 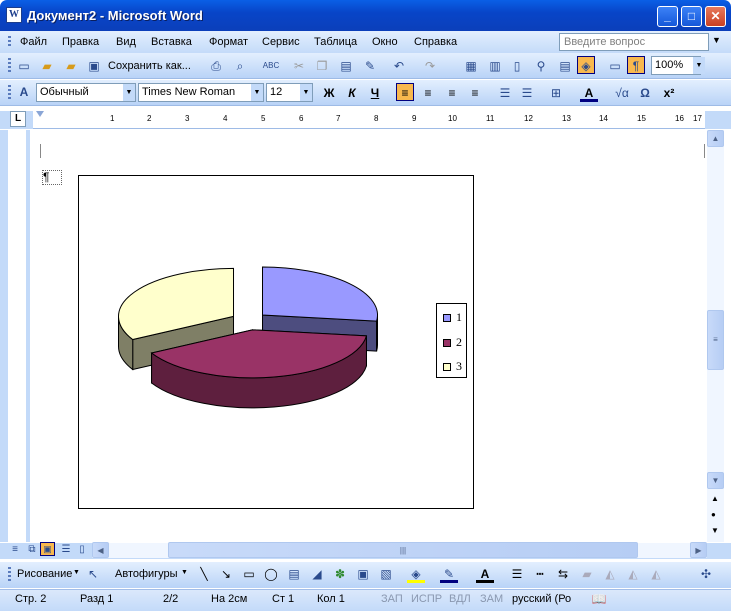 I want to click on undo-icon: ↶, so click(x=399, y=66).